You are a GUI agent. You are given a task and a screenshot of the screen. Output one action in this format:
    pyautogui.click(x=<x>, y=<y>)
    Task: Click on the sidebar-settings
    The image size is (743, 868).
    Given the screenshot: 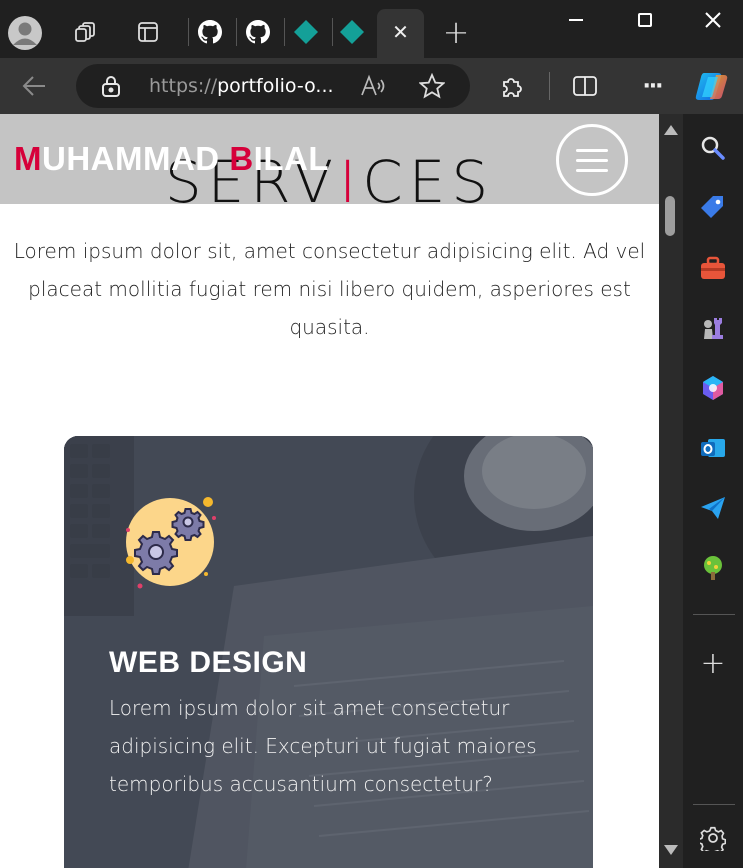 What is the action you would take?
    pyautogui.click(x=713, y=838)
    